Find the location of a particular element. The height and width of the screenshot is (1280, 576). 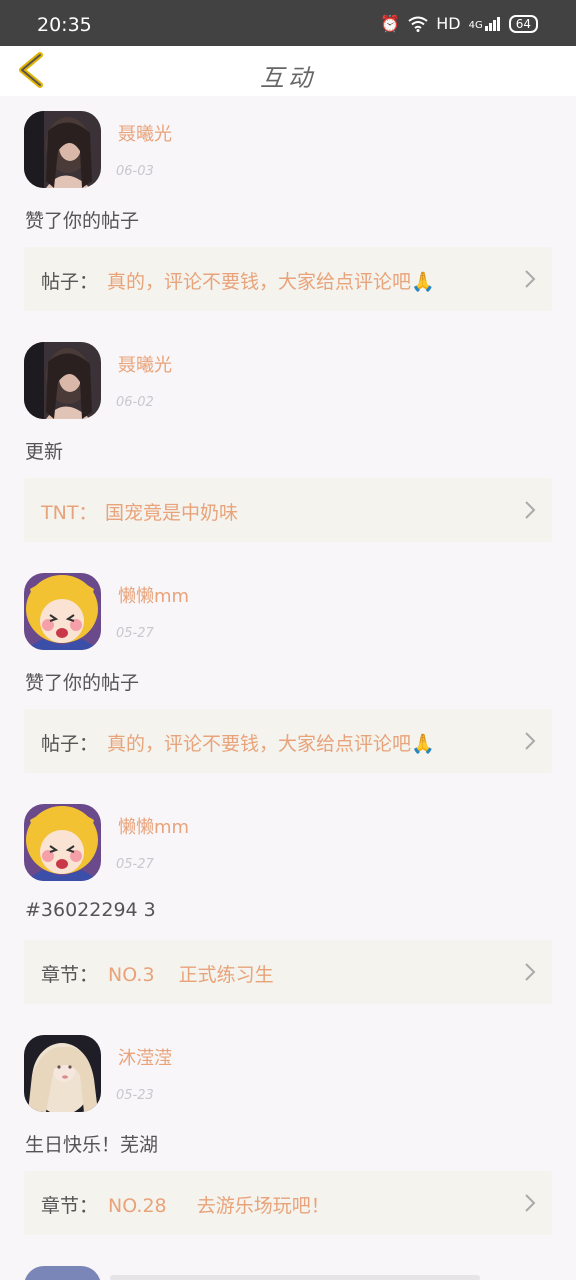

signal-icon: 4G is located at coordinates (484, 23).